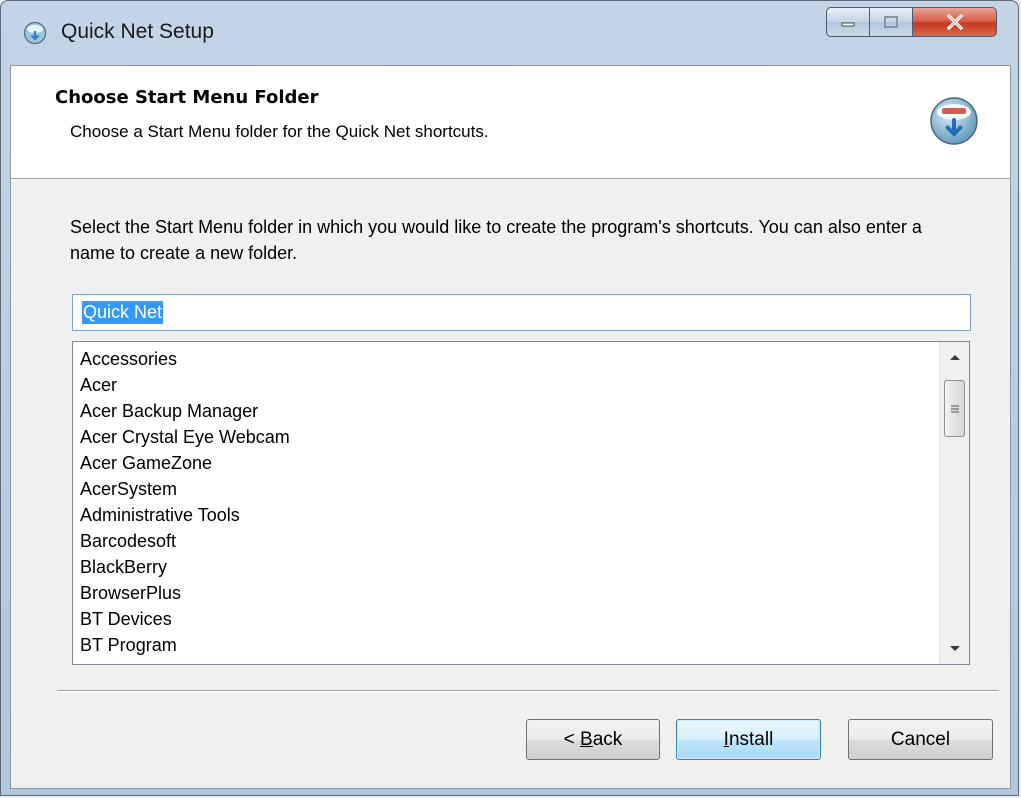 The height and width of the screenshot is (798, 1021). I want to click on back-button: < Back, so click(593, 739).